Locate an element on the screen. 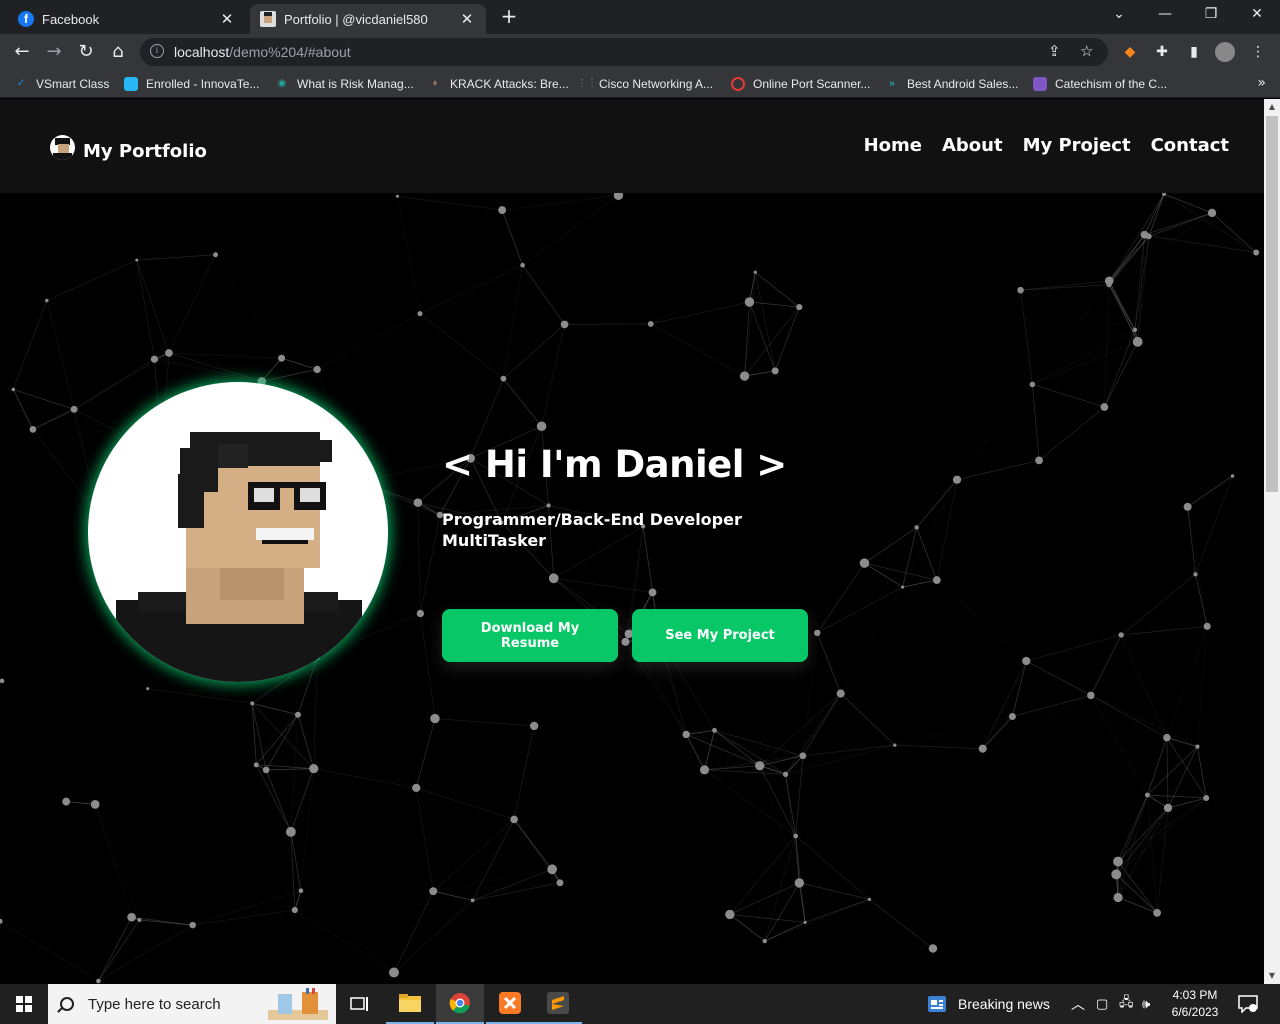 The height and width of the screenshot is (1024, 1280). site-brand: My Portfolio is located at coordinates (128, 147).